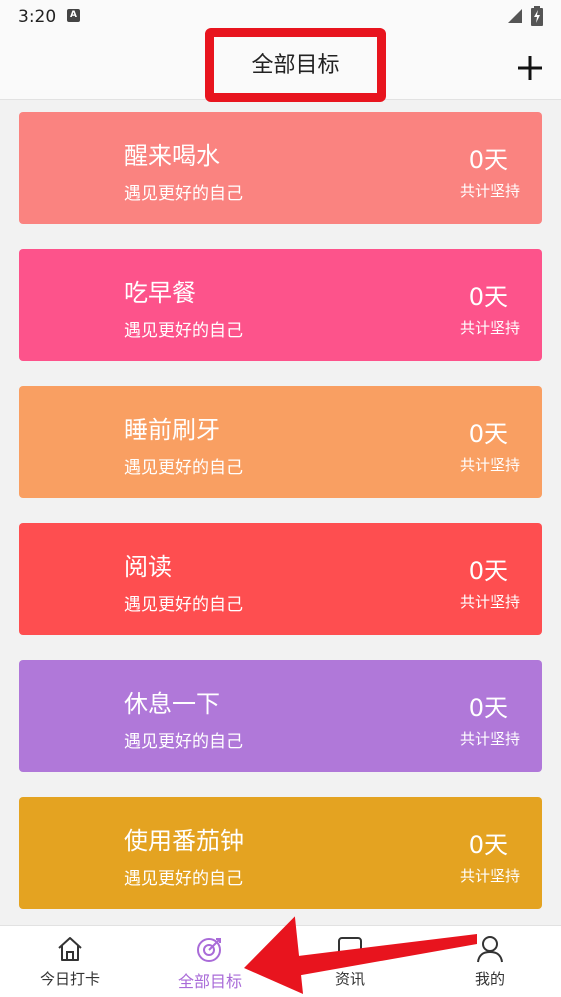  Describe the element at coordinates (280, 442) in the screenshot. I see `goal-card: 睡前刷牙 遇见更好的自己 0天 共计坚持` at that location.